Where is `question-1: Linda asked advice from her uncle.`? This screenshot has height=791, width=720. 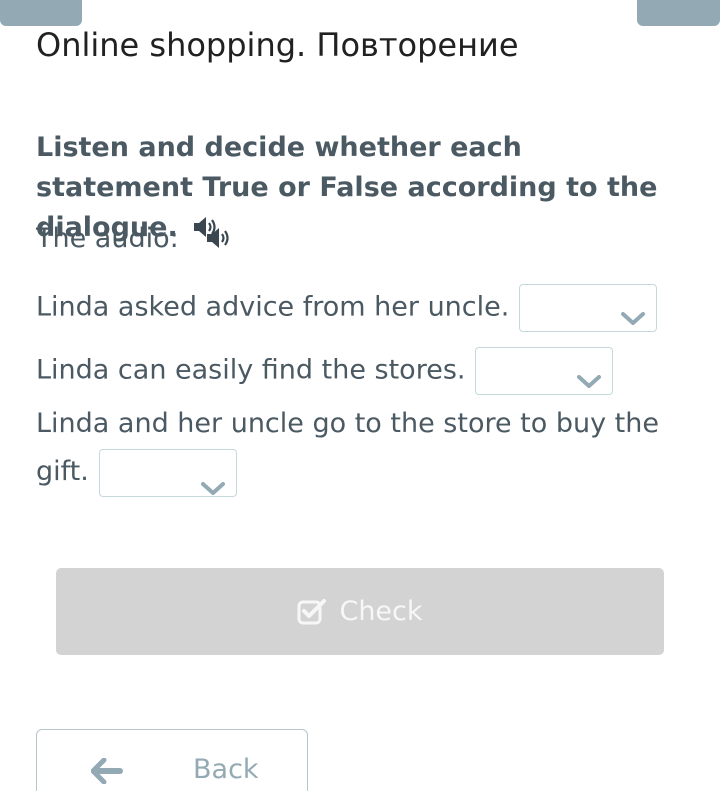 question-1: Linda asked advice from her uncle. is located at coordinates (347, 308).